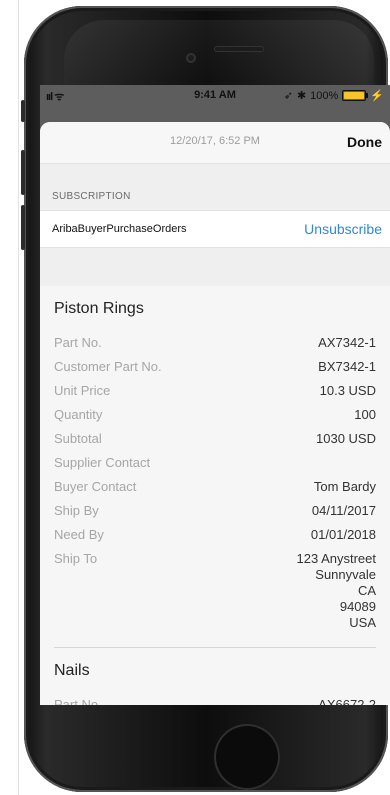  Describe the element at coordinates (215, 267) in the screenshot. I see `section-spacer` at that location.